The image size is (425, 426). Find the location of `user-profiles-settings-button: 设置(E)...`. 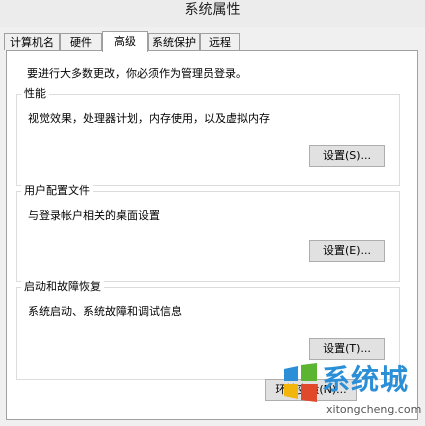

user-profiles-settings-button: 设置(E)... is located at coordinates (347, 251).